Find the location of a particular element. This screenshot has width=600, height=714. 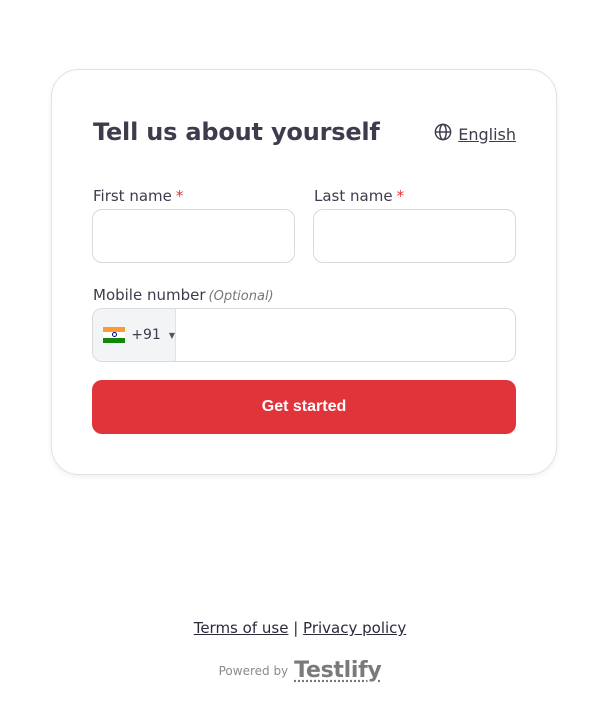

globe-icon is located at coordinates (443, 134).